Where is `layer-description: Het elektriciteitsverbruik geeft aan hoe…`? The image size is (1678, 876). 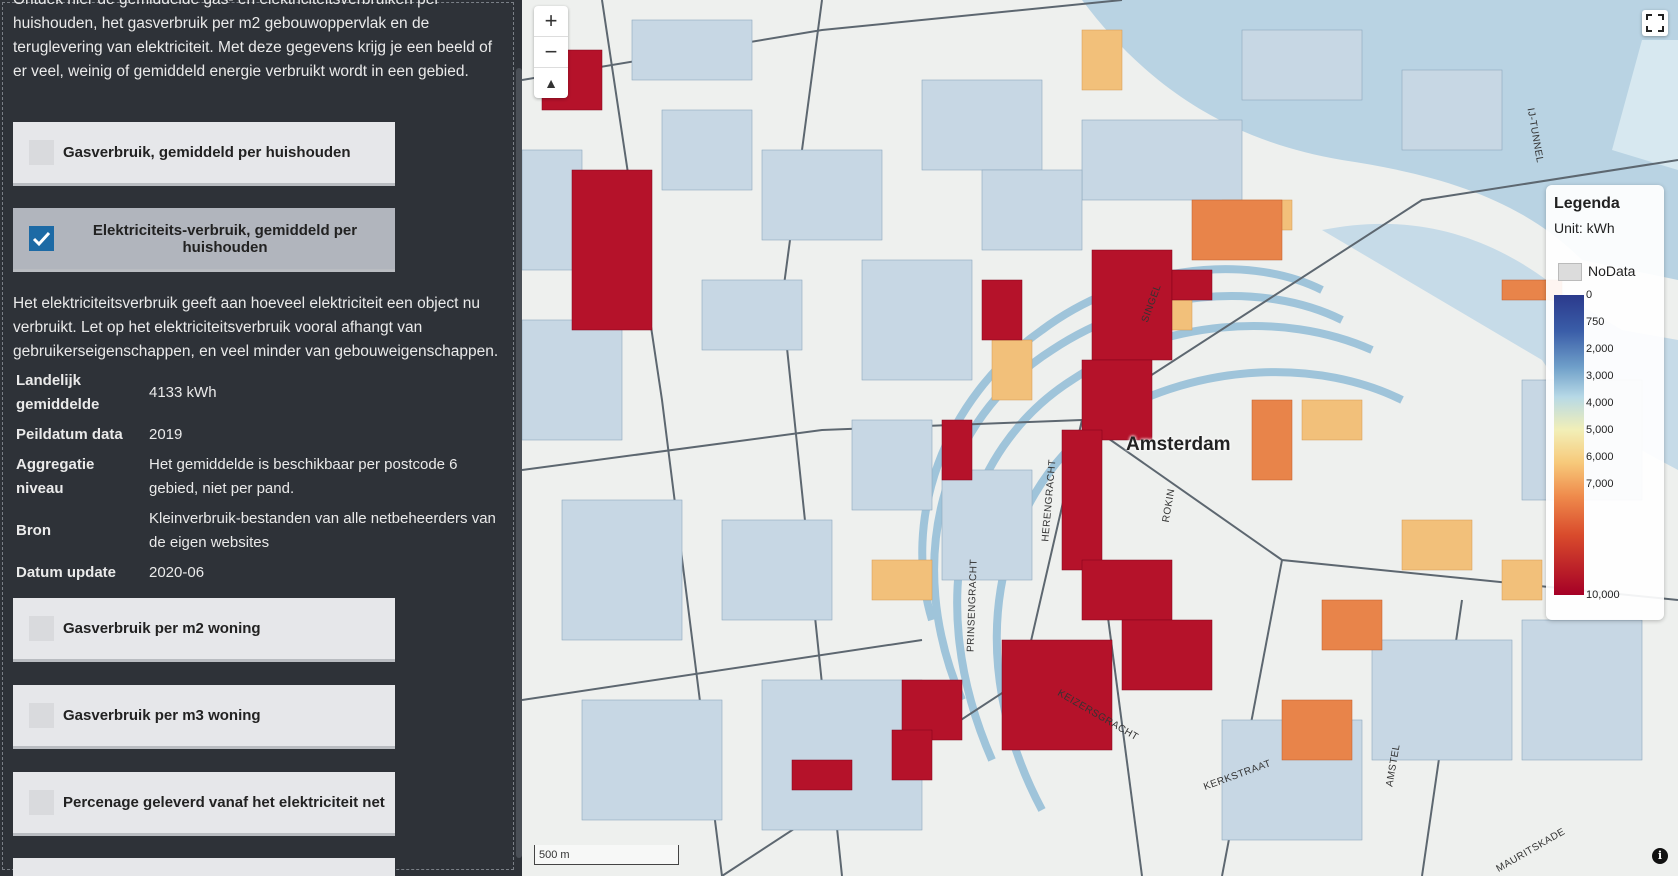
layer-description: Het elektriciteitsverbruik geeft aan hoe… is located at coordinates (256, 327).